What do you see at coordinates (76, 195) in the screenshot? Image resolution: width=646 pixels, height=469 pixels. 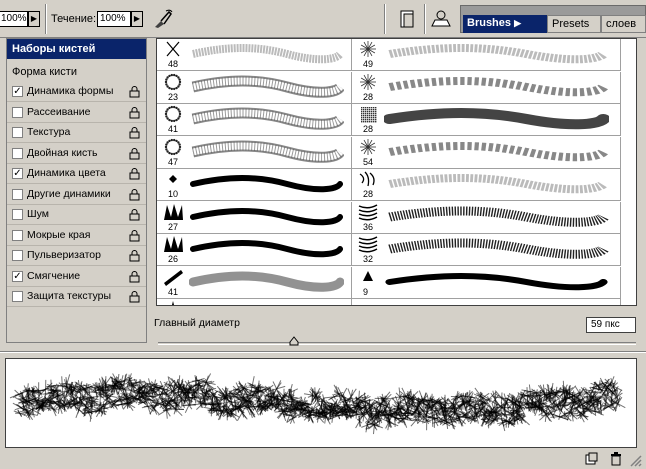 I see `setting-row: Другие динамики` at bounding box center [76, 195].